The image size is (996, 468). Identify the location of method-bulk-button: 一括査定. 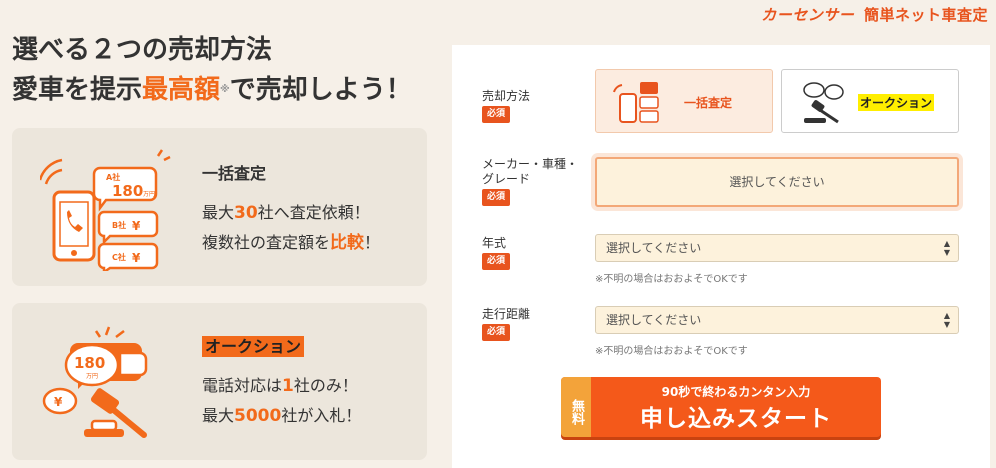
(684, 101).